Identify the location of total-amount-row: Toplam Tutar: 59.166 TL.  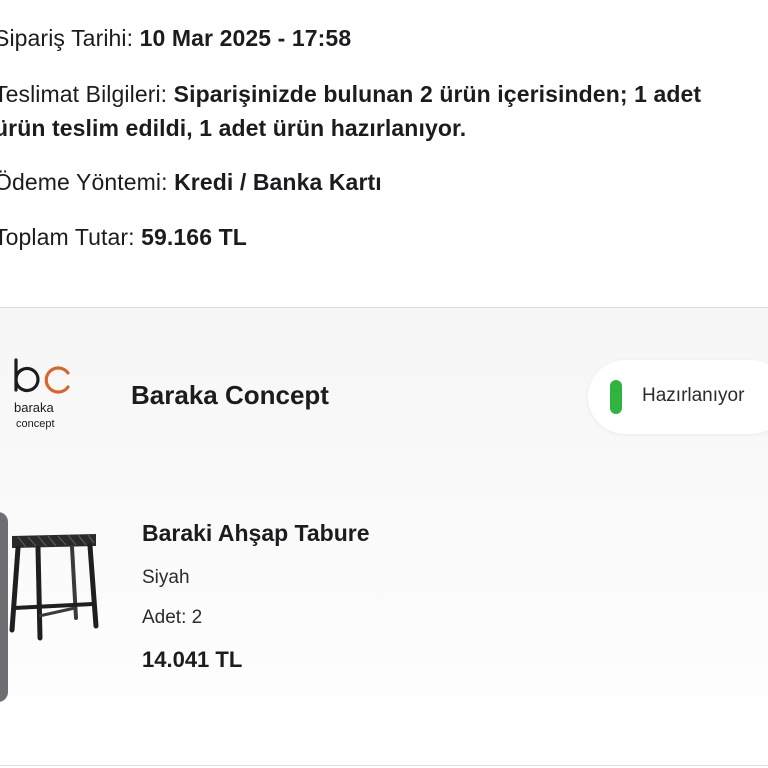
(123, 237).